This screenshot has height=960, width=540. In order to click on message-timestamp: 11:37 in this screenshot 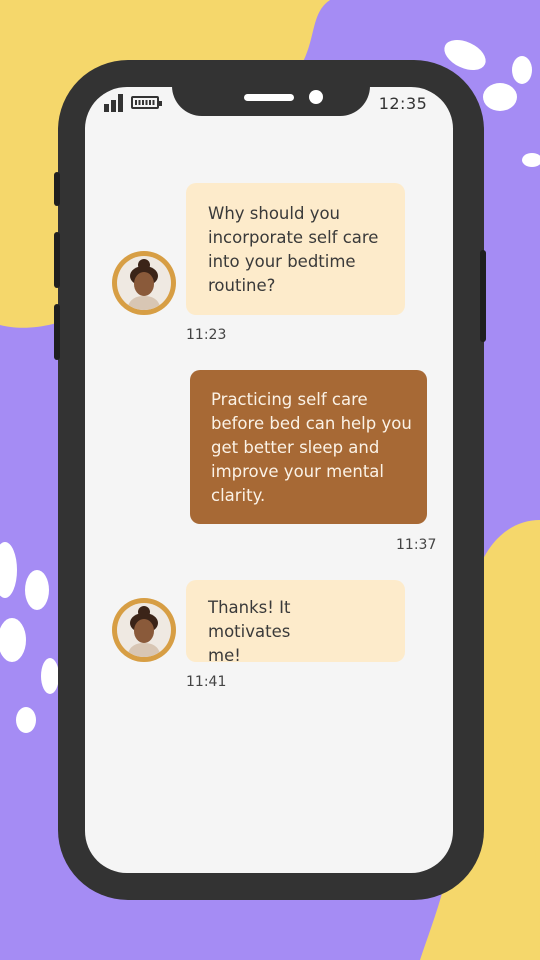, I will do `click(416, 545)`.